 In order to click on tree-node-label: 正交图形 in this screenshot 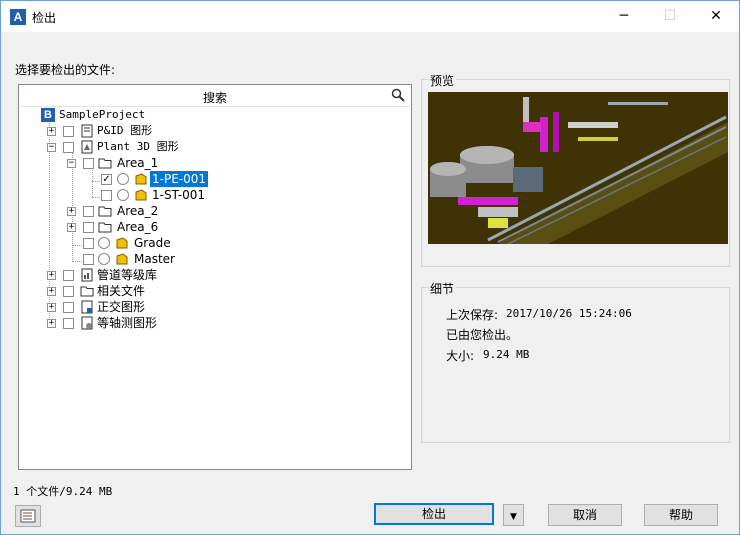, I will do `click(121, 307)`.